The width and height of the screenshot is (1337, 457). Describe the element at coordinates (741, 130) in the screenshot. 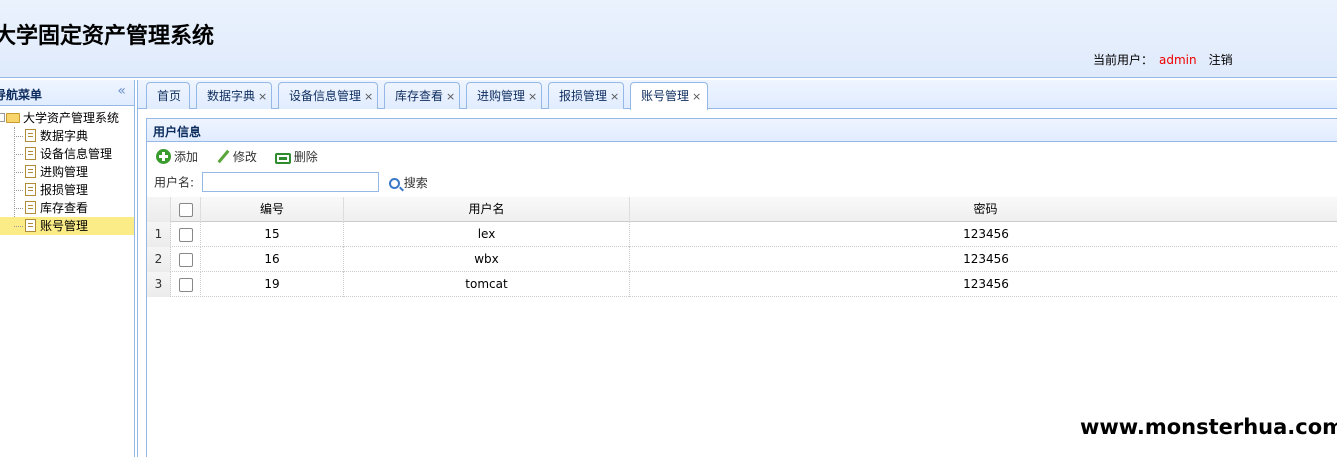

I see `panel-header: 用户信息` at that location.